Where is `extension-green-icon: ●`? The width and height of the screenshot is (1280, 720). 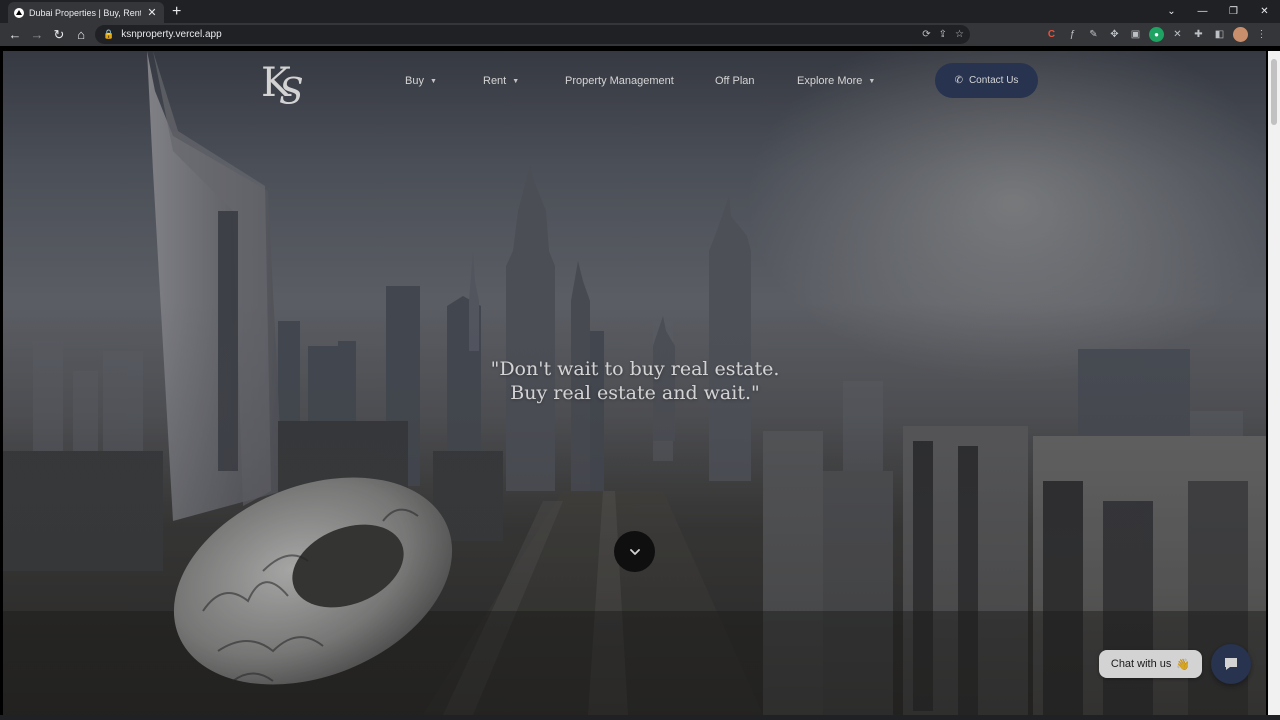 extension-green-icon: ● is located at coordinates (1156, 34).